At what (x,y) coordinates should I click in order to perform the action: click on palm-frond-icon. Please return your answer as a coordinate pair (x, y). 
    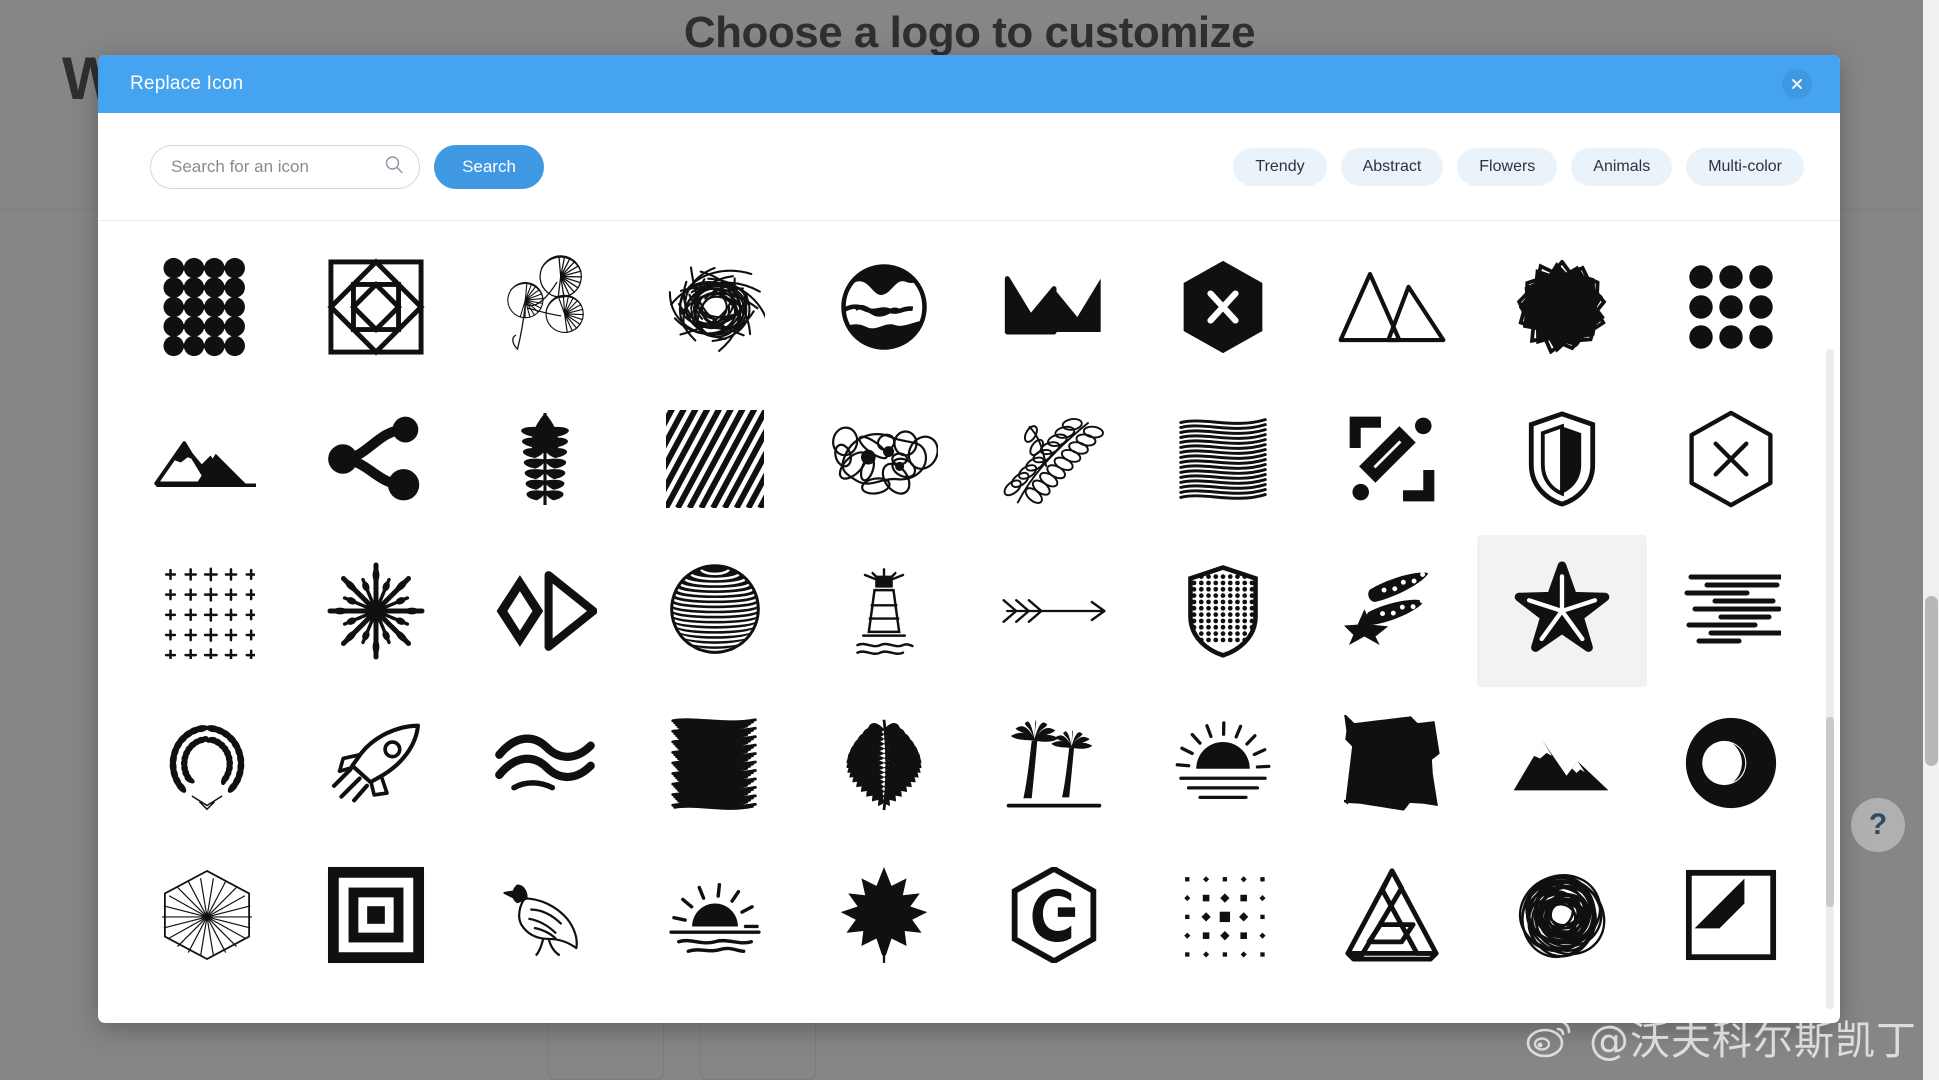
    Looking at the image, I should click on (884, 763).